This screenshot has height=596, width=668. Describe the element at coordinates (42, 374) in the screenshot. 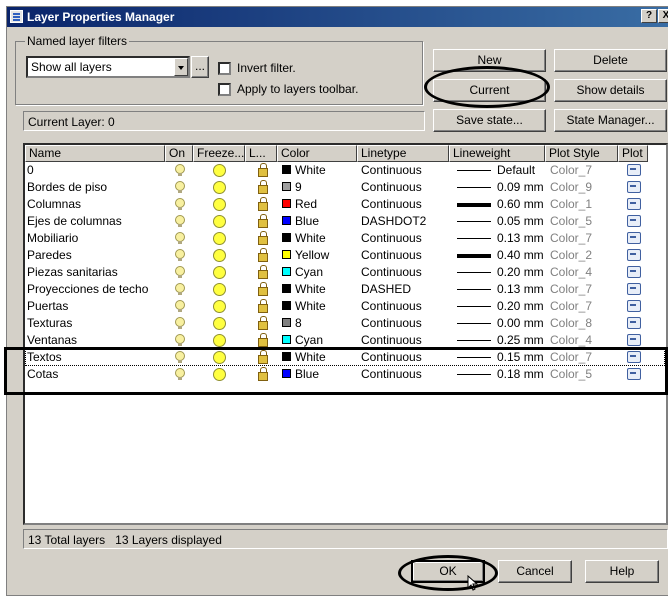

I see `layer-name: Cotas` at that location.